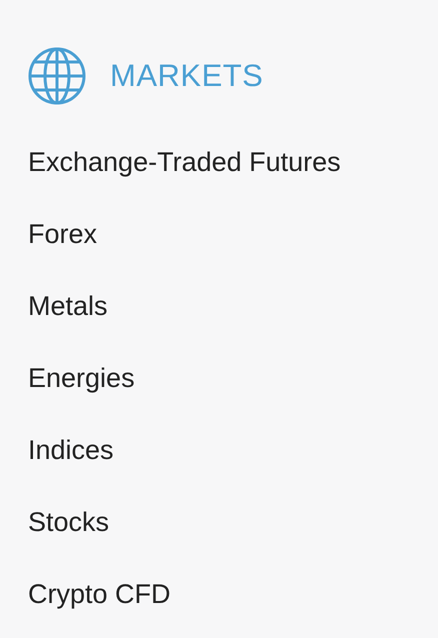 Image resolution: width=438 pixels, height=638 pixels. What do you see at coordinates (187, 75) in the screenshot?
I see `section-title: MARKETS` at bounding box center [187, 75].